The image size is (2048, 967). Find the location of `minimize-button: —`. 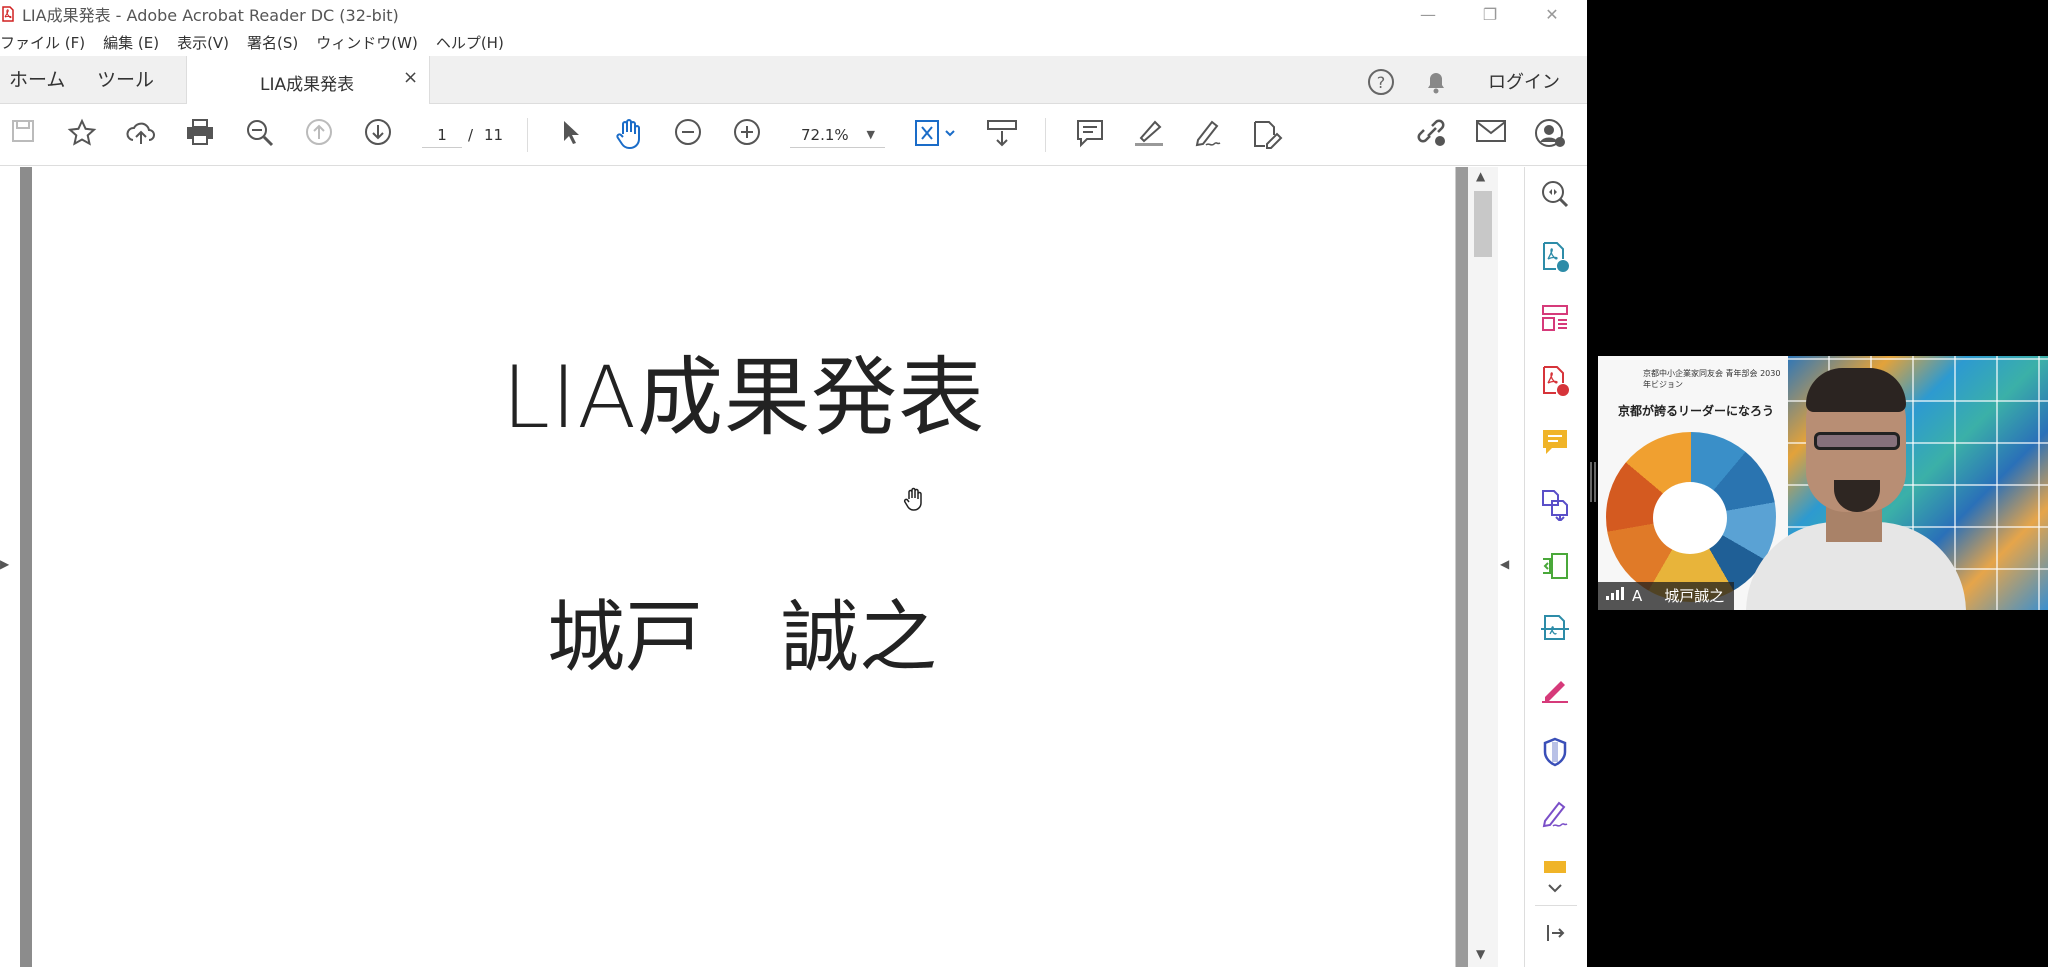

minimize-button: — is located at coordinates (1428, 14).